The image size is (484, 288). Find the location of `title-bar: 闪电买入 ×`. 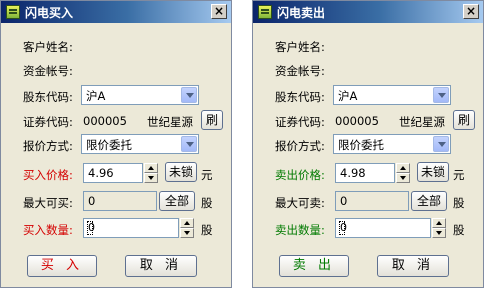

title-bar: 闪电买入 × is located at coordinates (116, 12).